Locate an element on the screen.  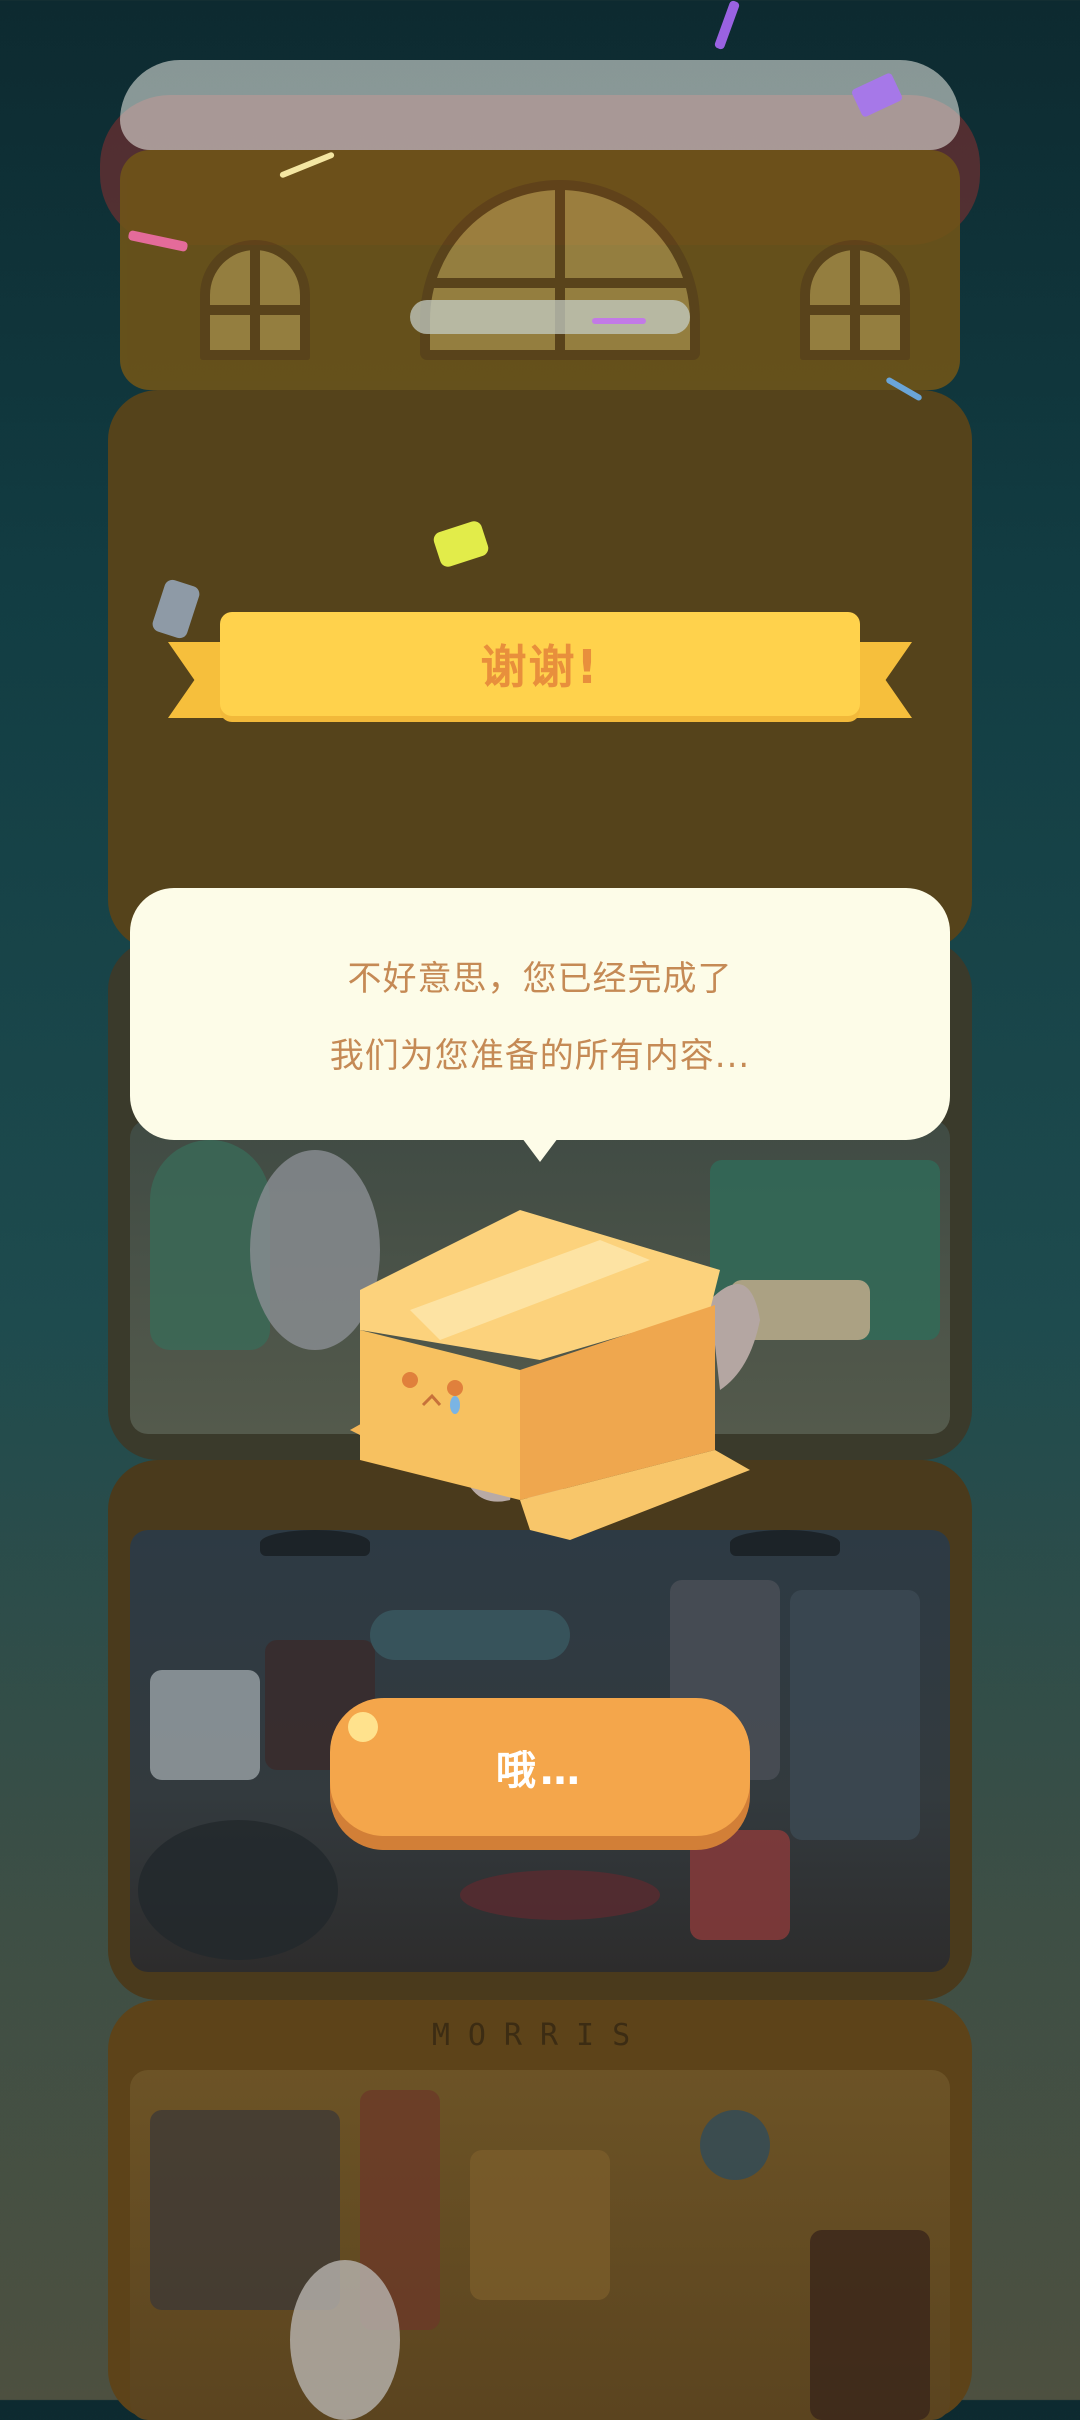
thanks-banner: 谢谢! is located at coordinates (540, 666).